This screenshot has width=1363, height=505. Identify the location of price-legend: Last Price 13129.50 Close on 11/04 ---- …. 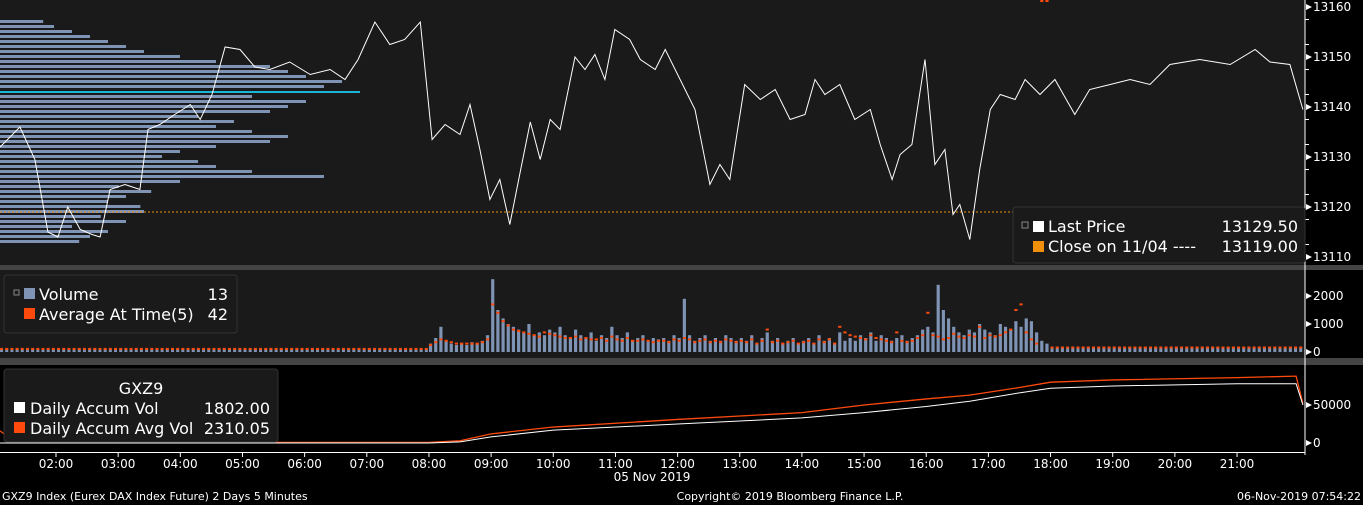
(1159, 235).